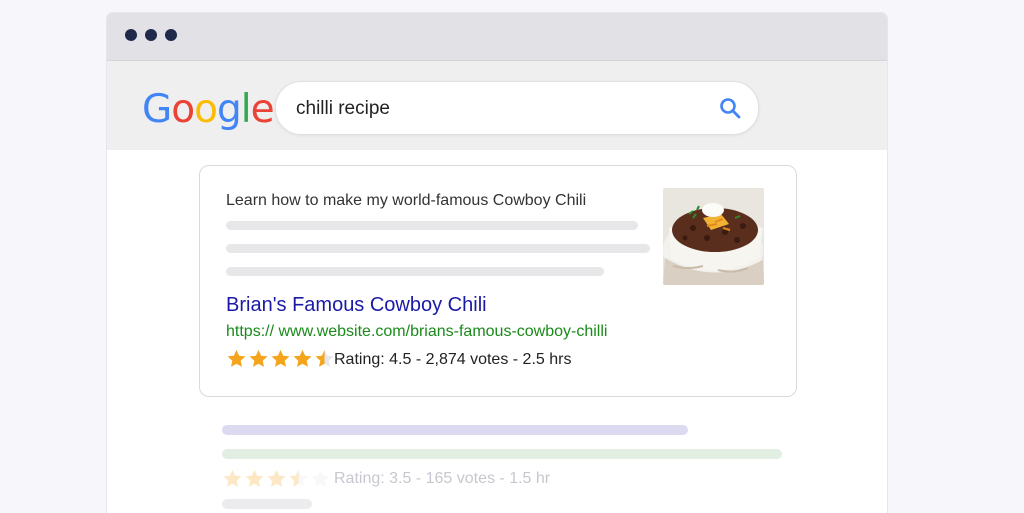 The height and width of the screenshot is (513, 1024). Describe the element at coordinates (262, 109) in the screenshot. I see `logo-letter: e` at that location.